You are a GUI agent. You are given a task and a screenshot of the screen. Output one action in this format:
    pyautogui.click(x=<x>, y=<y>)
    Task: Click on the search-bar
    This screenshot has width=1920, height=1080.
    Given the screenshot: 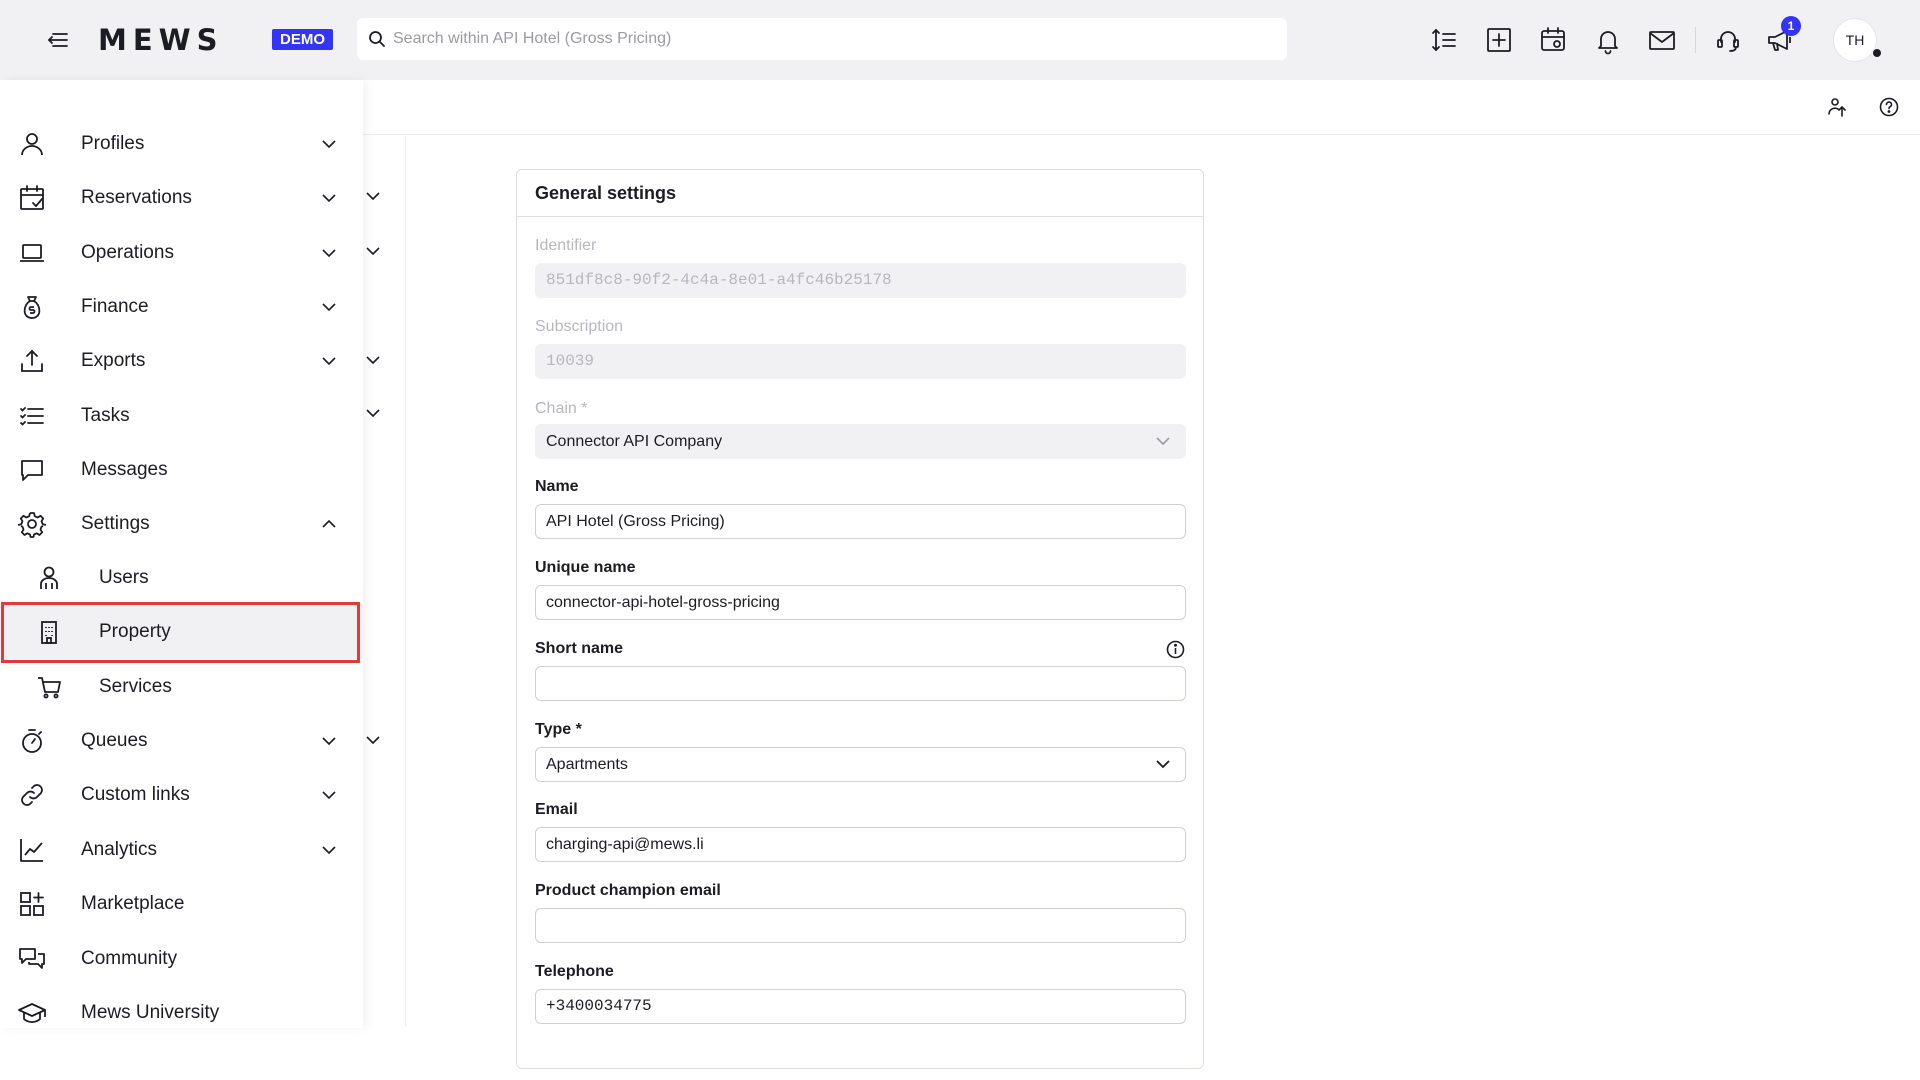 What is the action you would take?
    pyautogui.click(x=822, y=39)
    